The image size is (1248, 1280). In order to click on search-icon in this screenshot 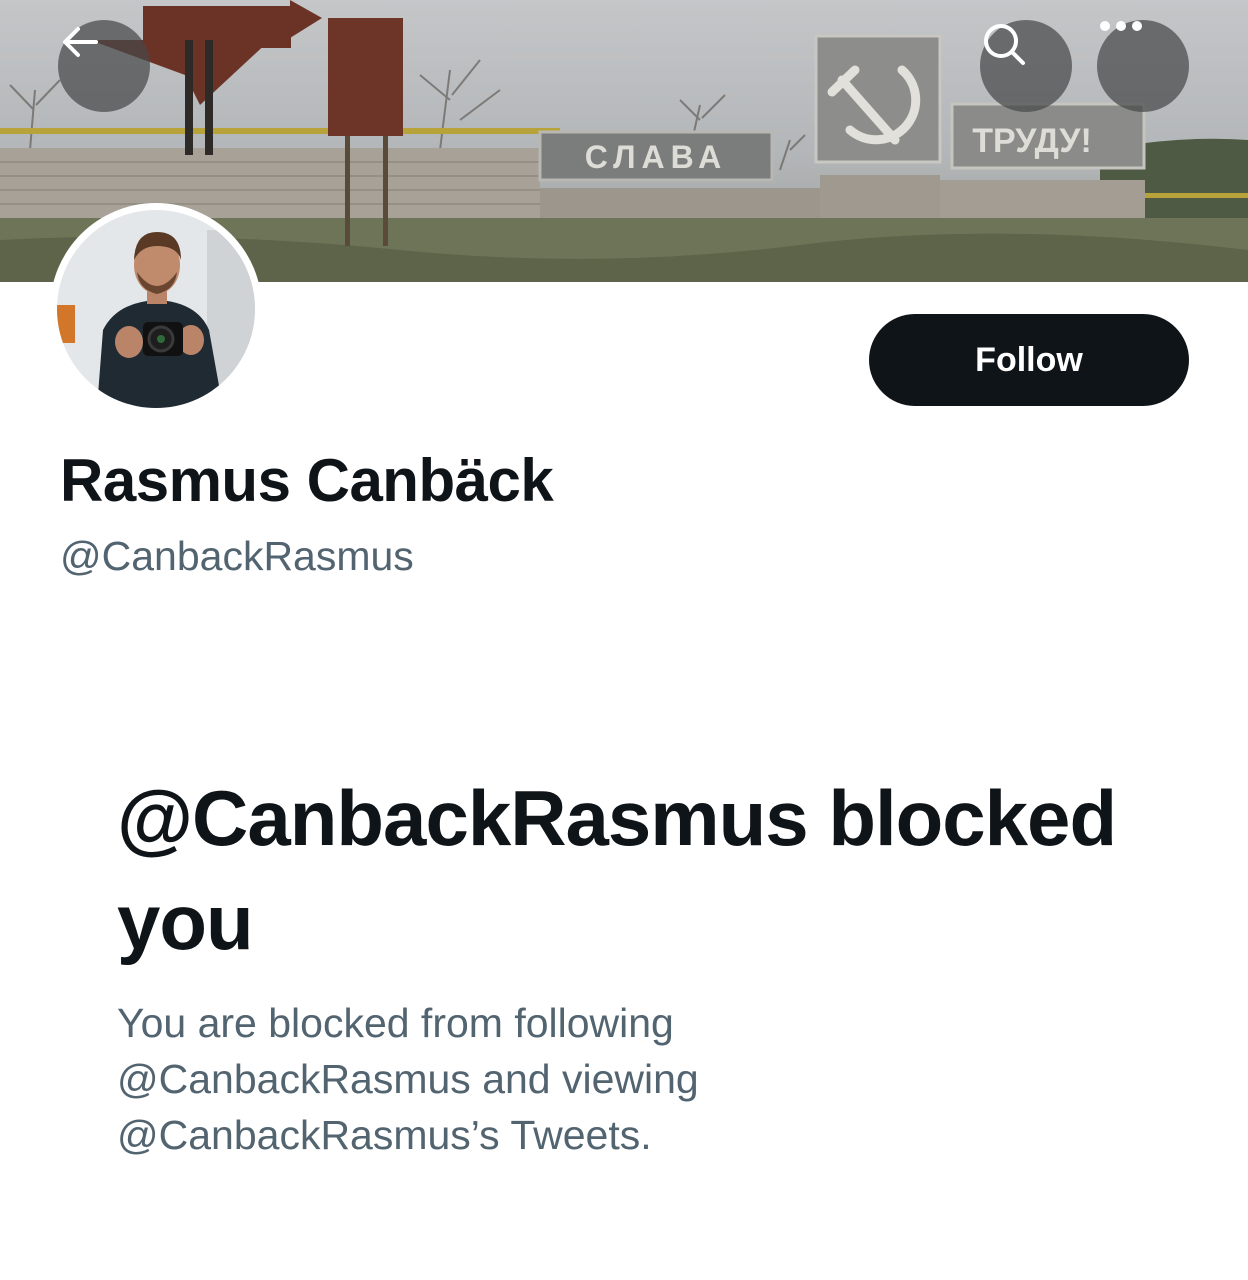, I will do `click(1004, 44)`.